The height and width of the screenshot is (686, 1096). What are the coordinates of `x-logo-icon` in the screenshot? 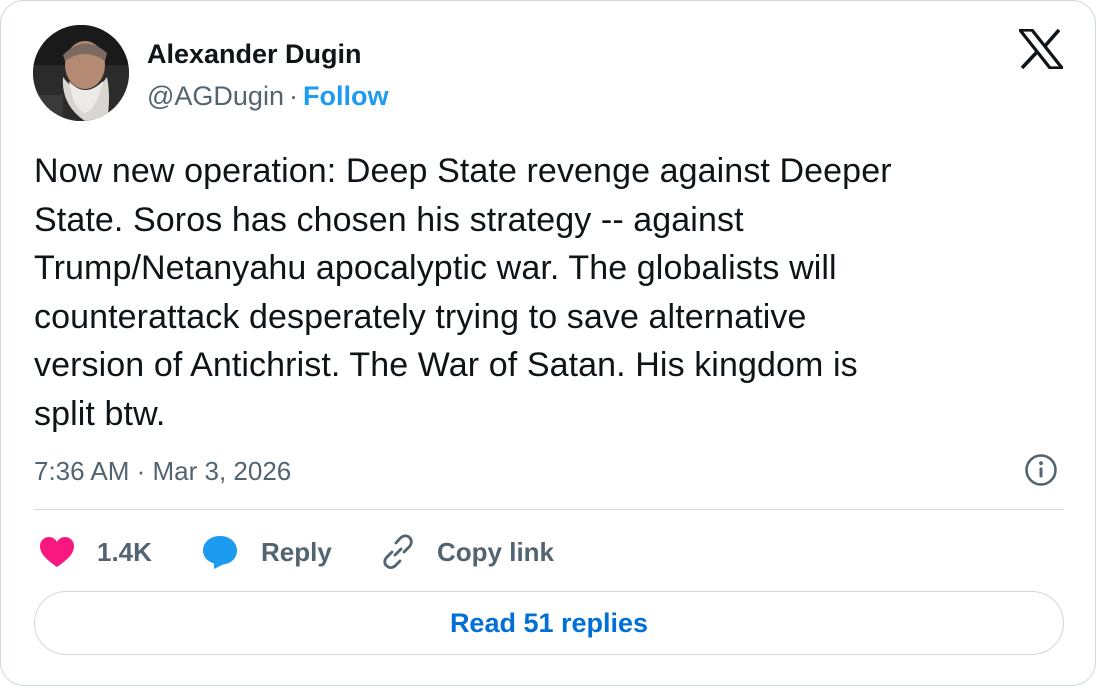 It's located at (1041, 49).